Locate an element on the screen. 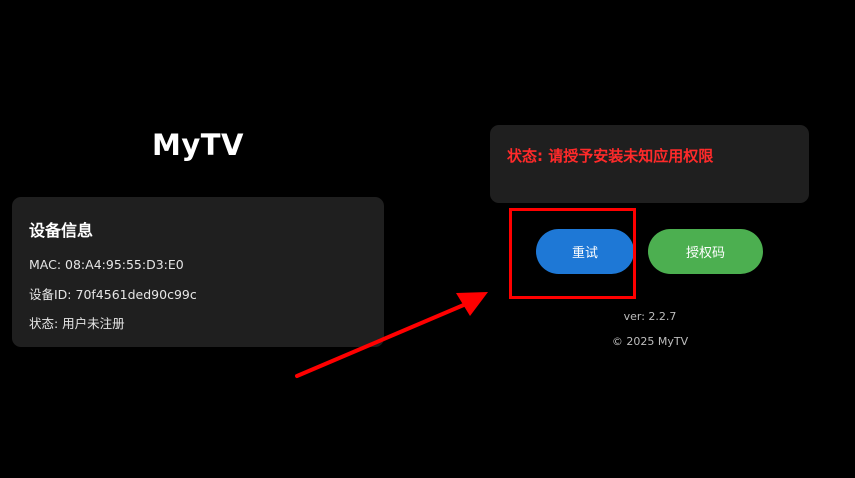  auth-code-button: 授权码 is located at coordinates (705, 251).